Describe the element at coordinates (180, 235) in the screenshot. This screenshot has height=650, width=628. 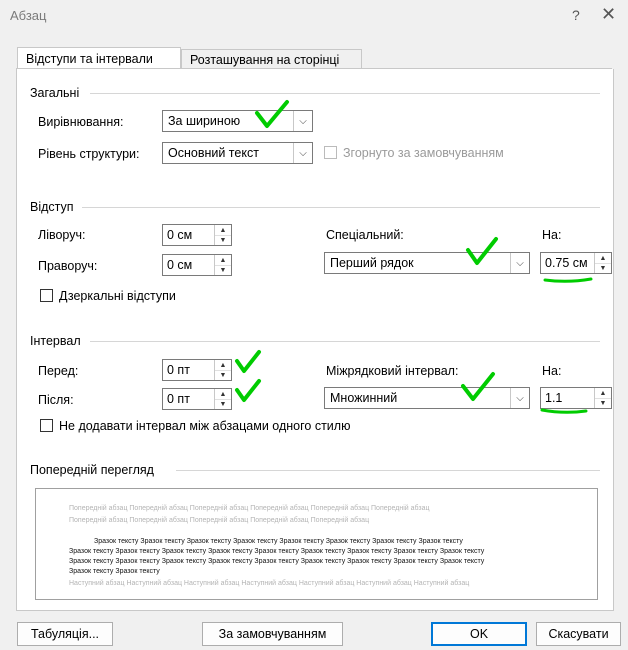
I see `indent-left-value: 0 см` at that location.